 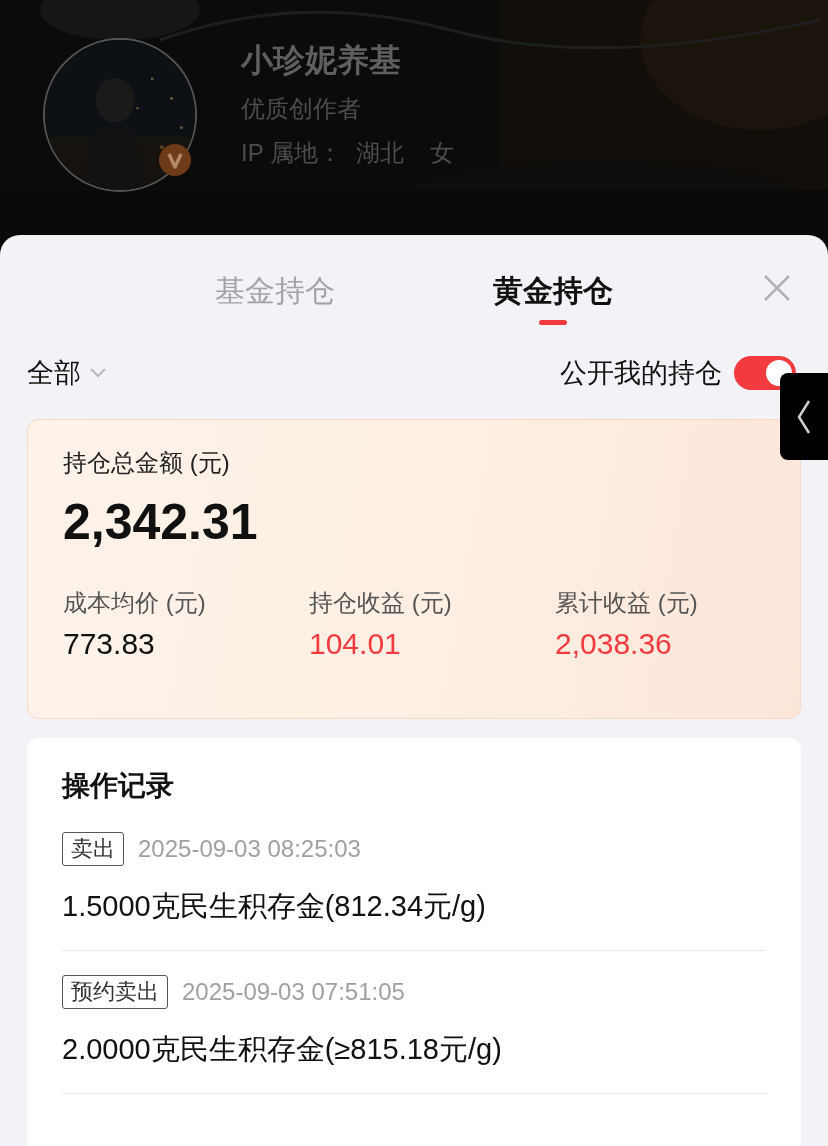 I want to click on tab-indicator, so click(x=553, y=322).